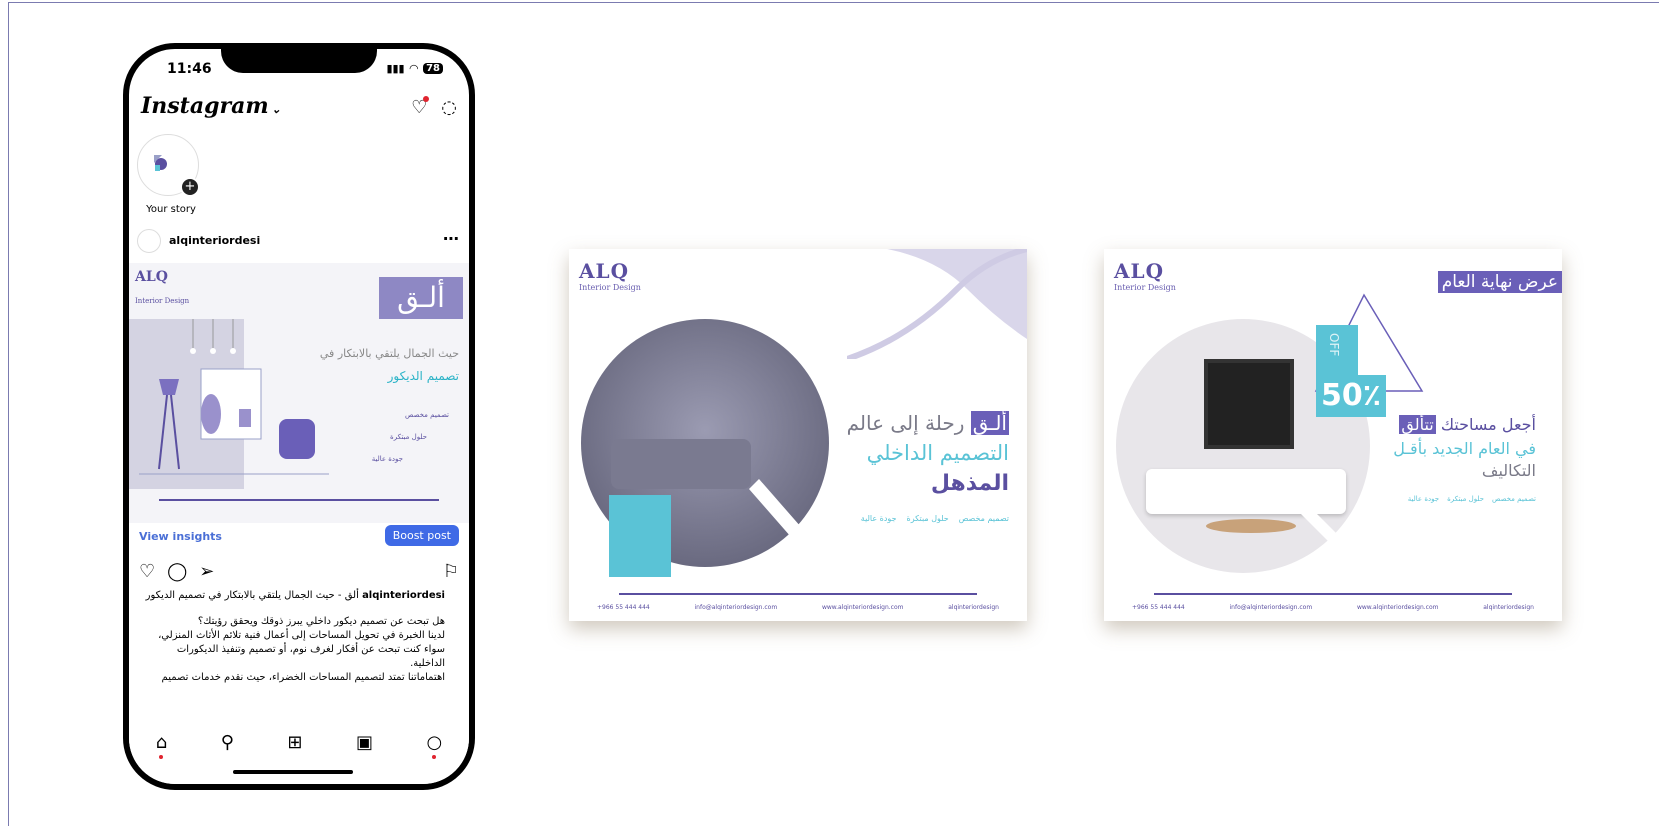  I want to click on chevron-down-icon: ⌄, so click(276, 109).